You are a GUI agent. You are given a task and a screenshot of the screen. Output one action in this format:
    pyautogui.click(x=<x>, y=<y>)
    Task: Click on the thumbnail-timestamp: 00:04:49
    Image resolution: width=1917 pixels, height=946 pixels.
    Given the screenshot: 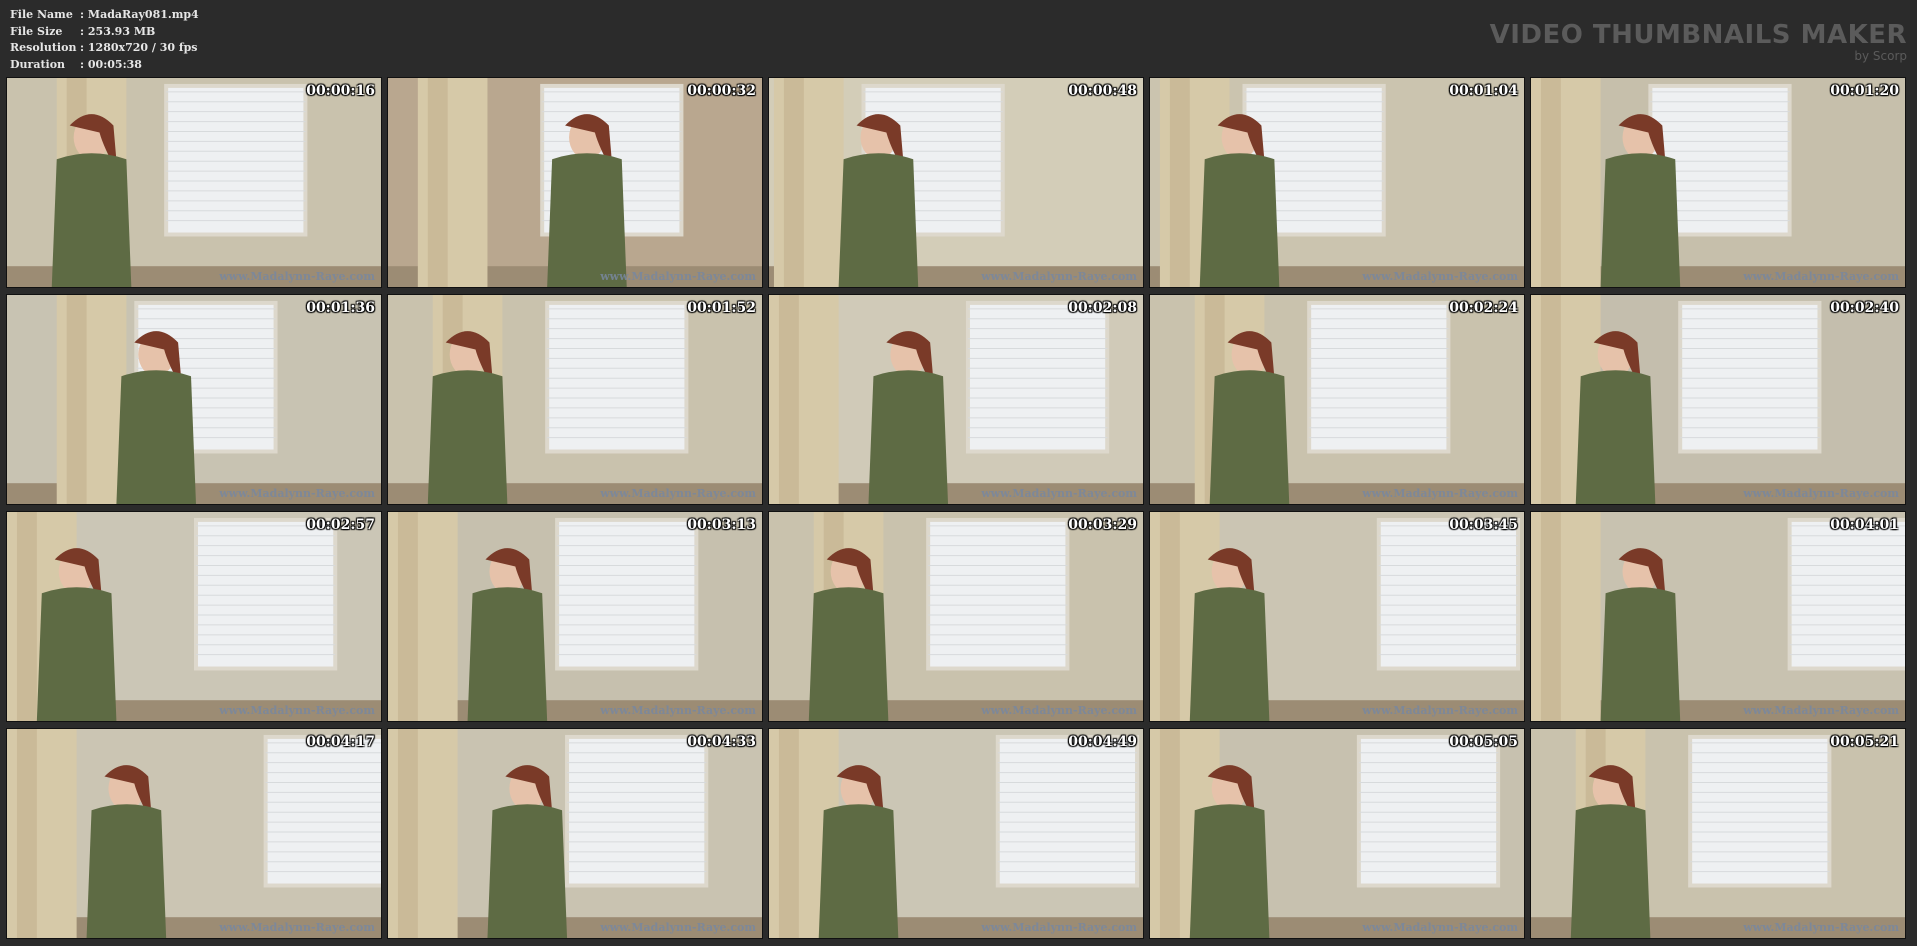 What is the action you would take?
    pyautogui.click(x=1102, y=742)
    